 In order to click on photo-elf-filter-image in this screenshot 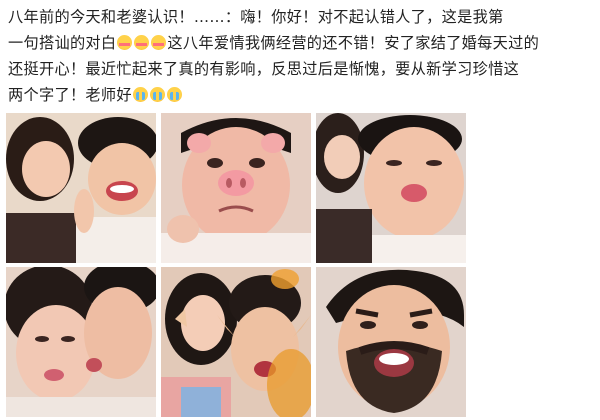, I will do `click(236, 342)`.